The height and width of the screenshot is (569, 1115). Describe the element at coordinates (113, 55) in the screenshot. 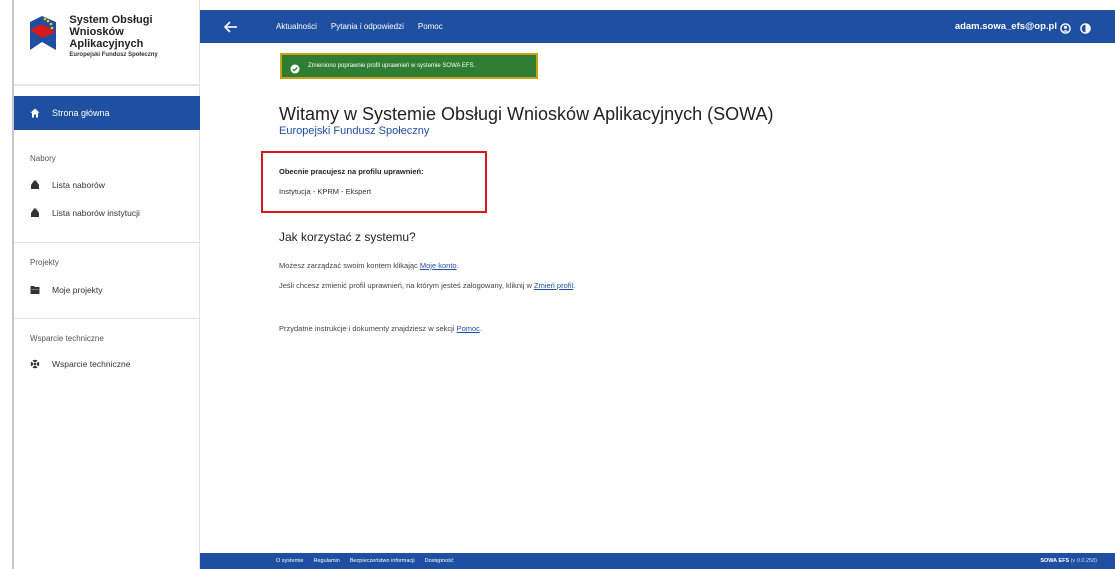

I see `logo-subtitle: Europejski Fundusz Społeczny` at that location.